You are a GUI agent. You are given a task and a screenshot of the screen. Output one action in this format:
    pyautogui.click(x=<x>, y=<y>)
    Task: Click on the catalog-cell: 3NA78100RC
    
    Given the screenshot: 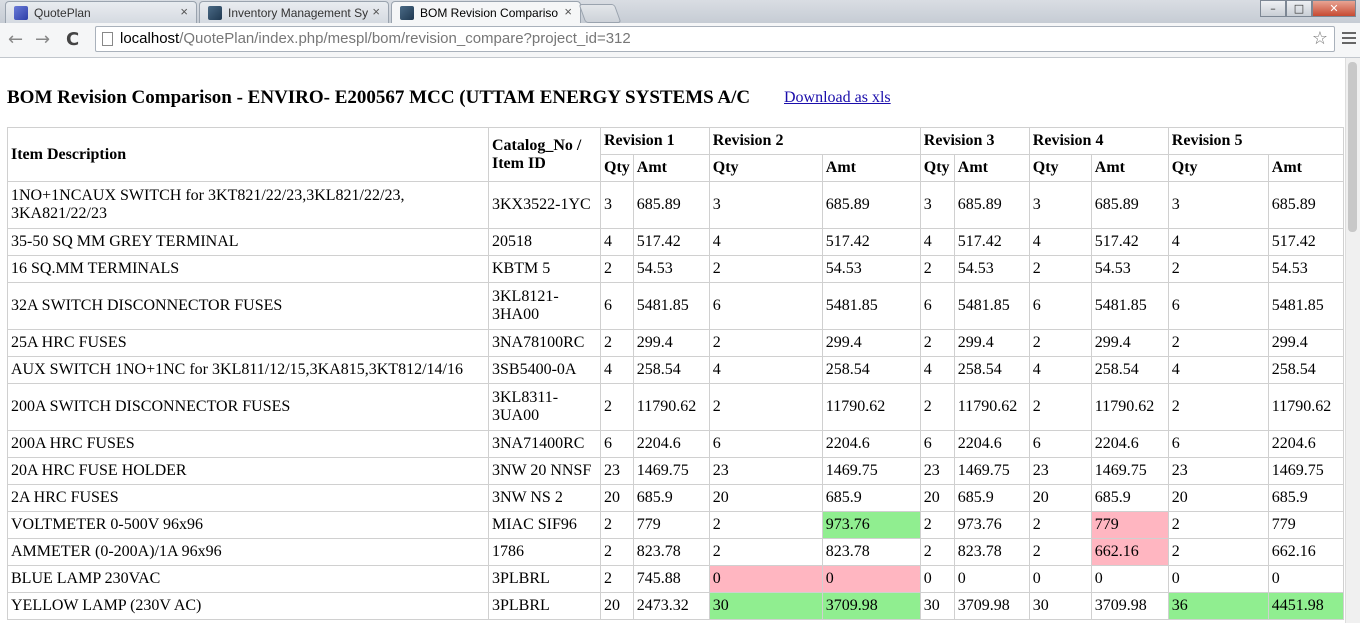 What is the action you would take?
    pyautogui.click(x=544, y=343)
    